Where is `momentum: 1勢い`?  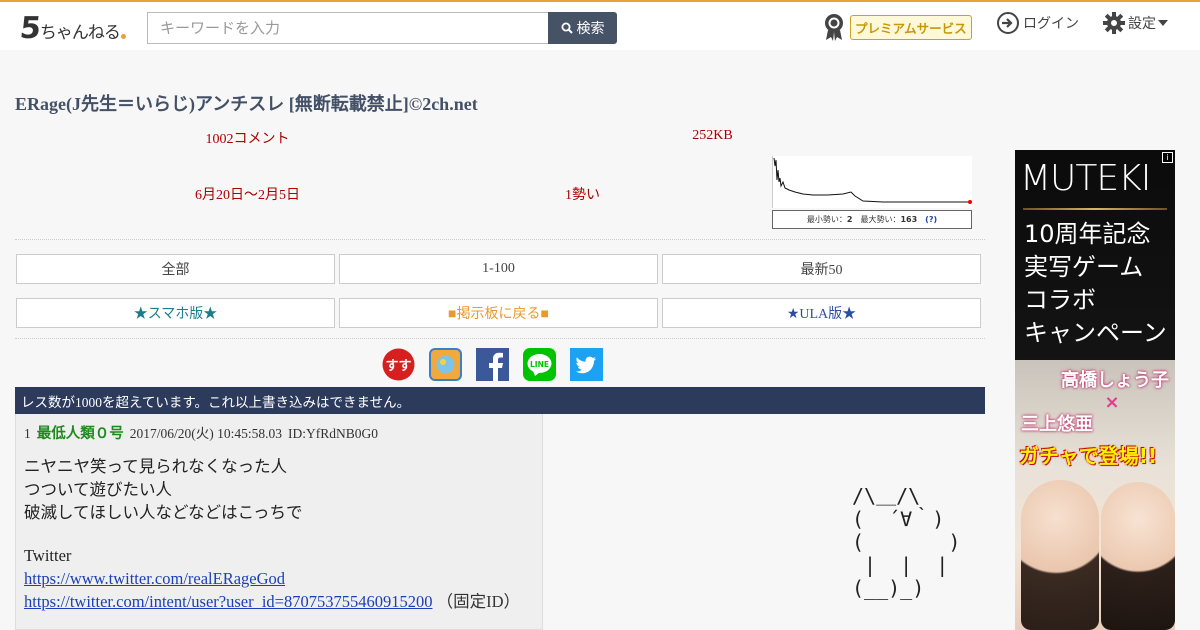 momentum: 1勢い is located at coordinates (582, 195).